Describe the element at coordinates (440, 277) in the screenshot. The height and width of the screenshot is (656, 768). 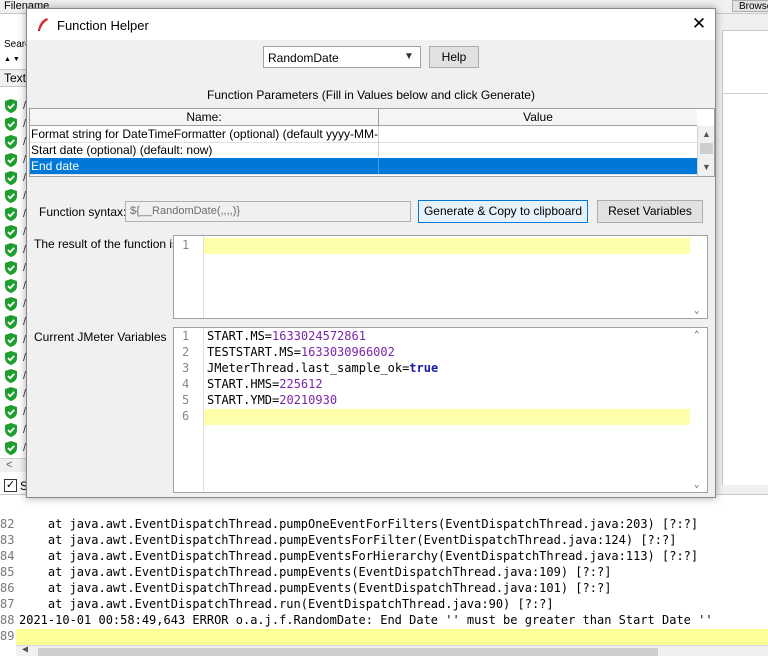
I see `result-editor: 1 ⌄` at that location.